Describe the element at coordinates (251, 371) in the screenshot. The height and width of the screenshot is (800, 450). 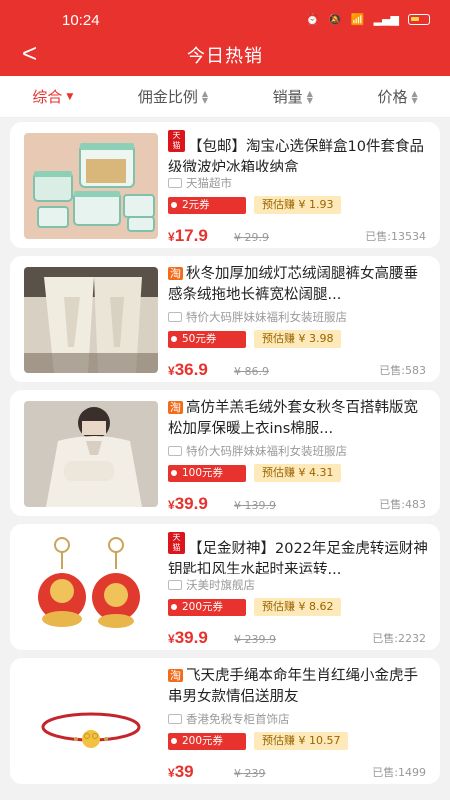
I see `original-price: ¥ 86.9` at that location.